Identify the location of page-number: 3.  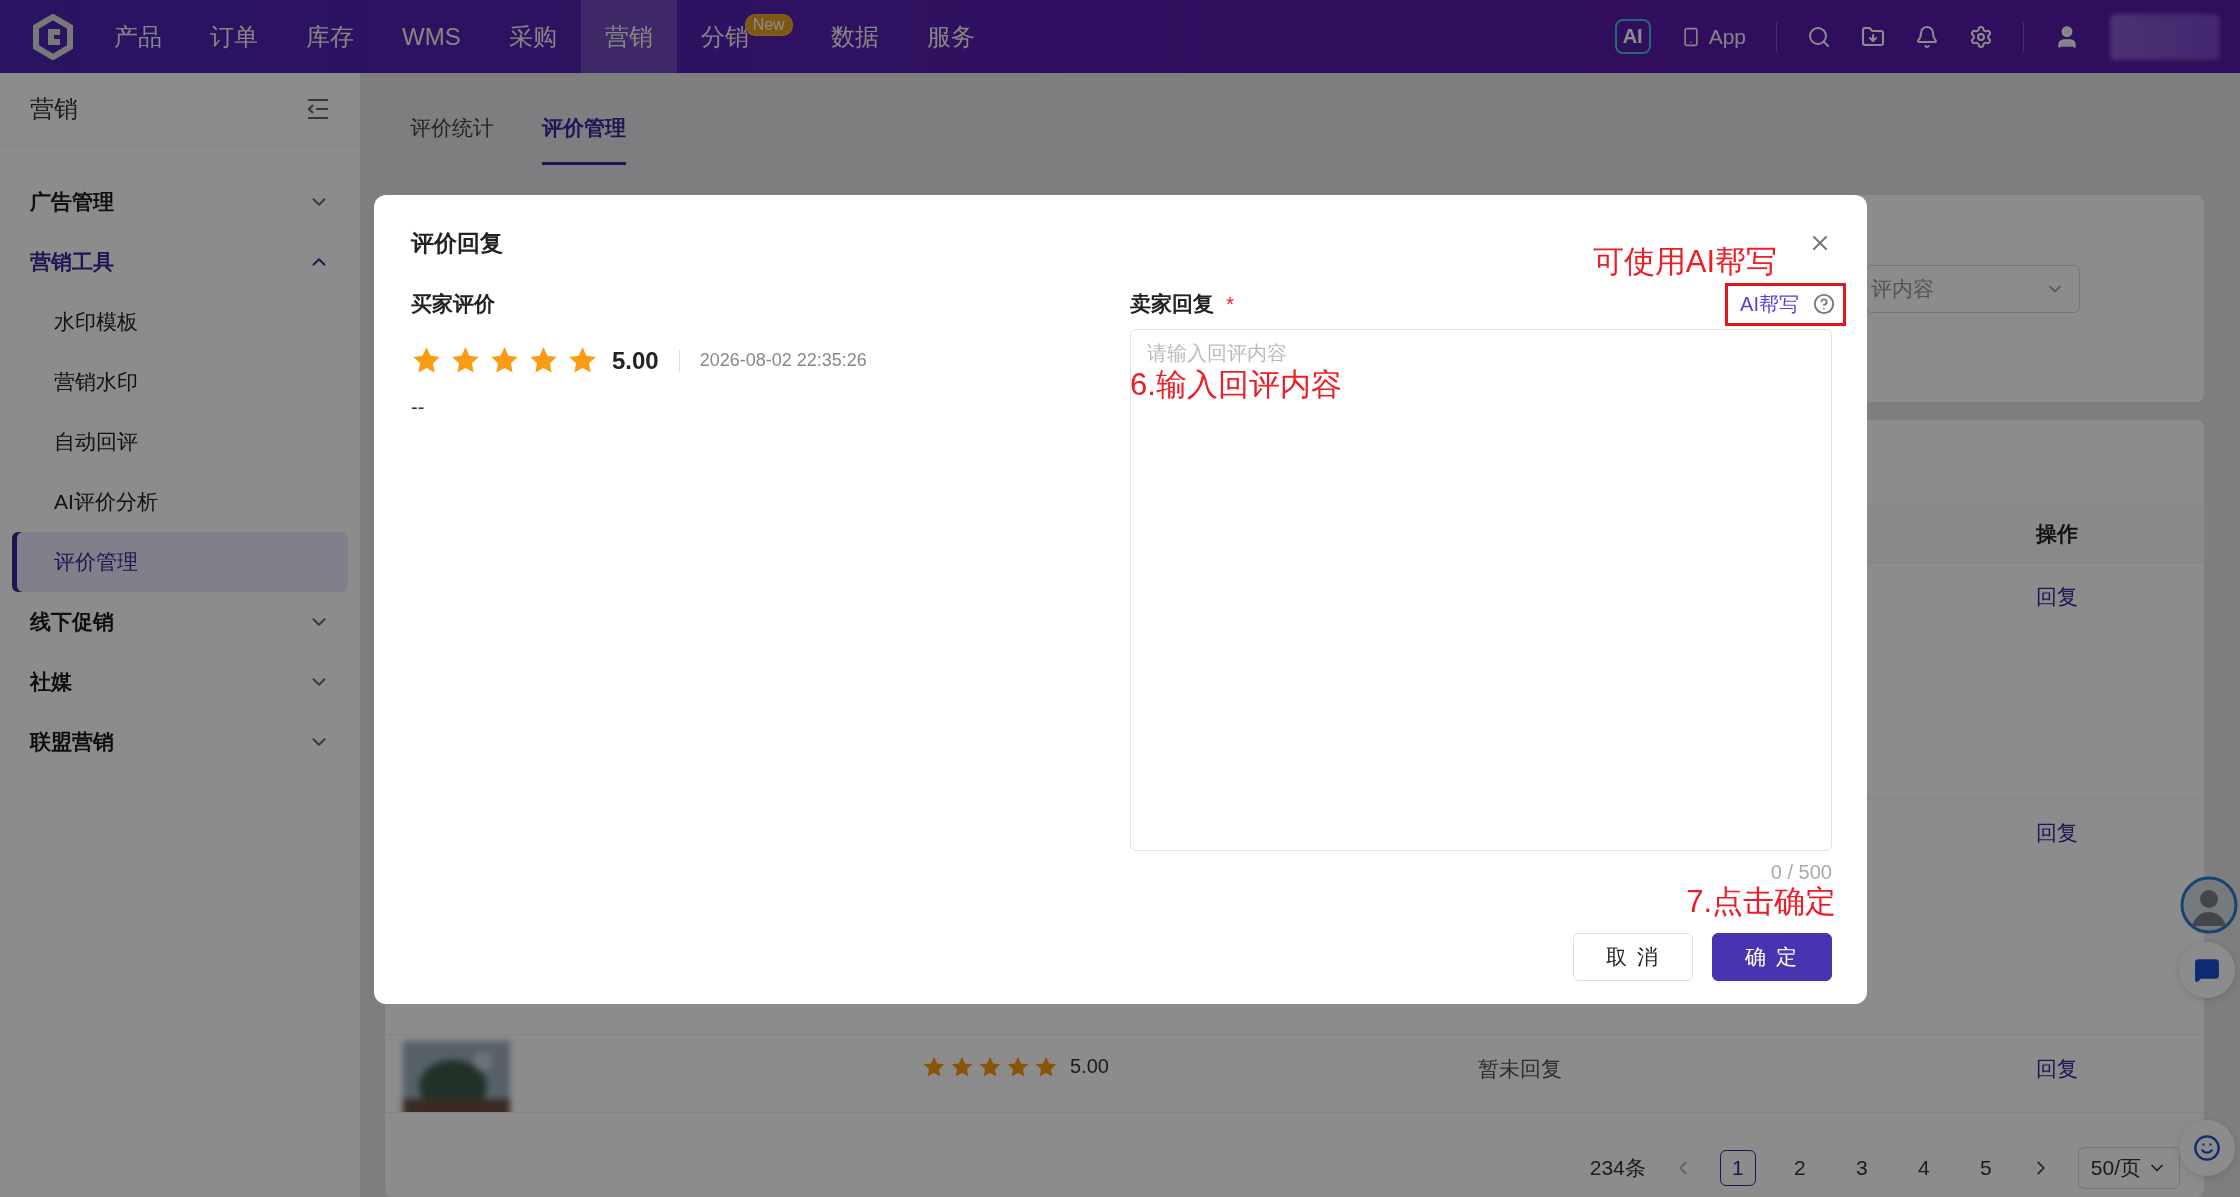
(1861, 1168).